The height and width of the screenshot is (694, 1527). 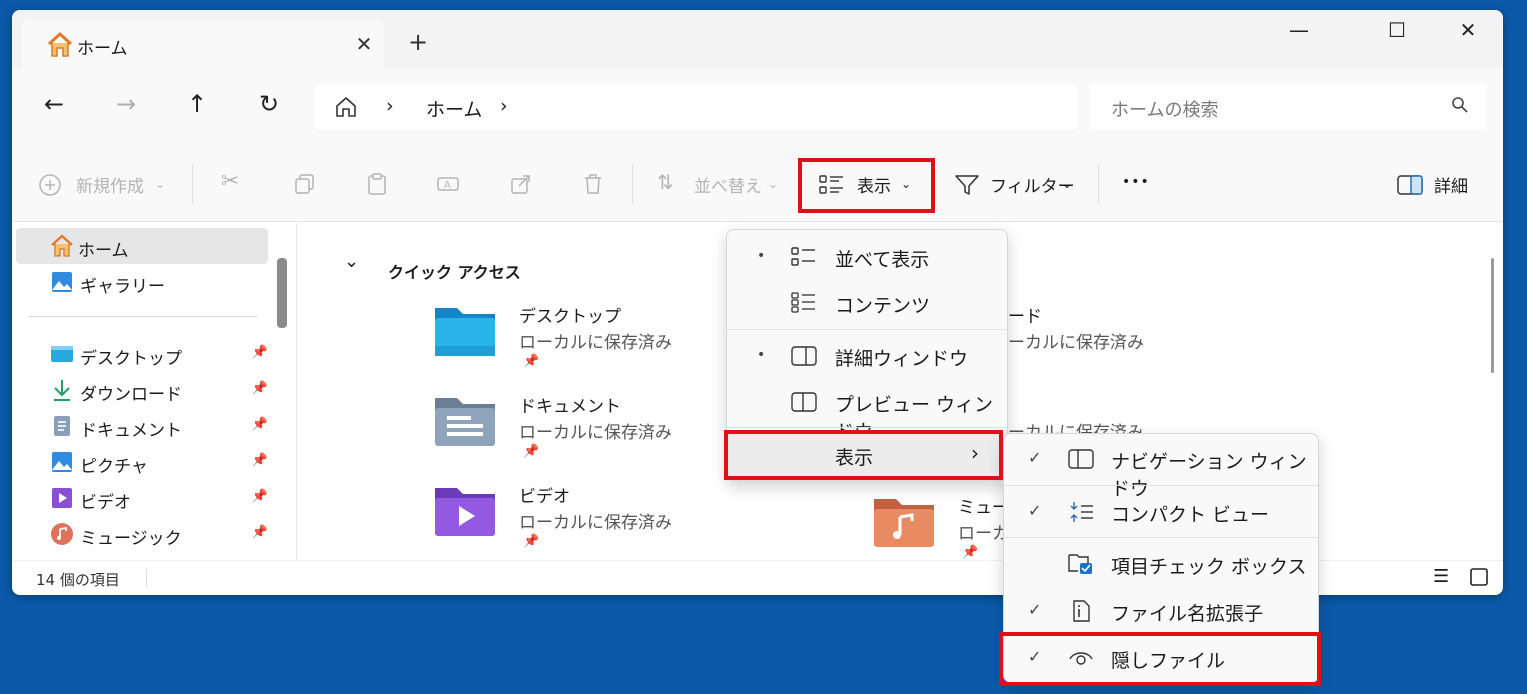 What do you see at coordinates (1081, 459) in the screenshot?
I see `navigation-pane-icon` at bounding box center [1081, 459].